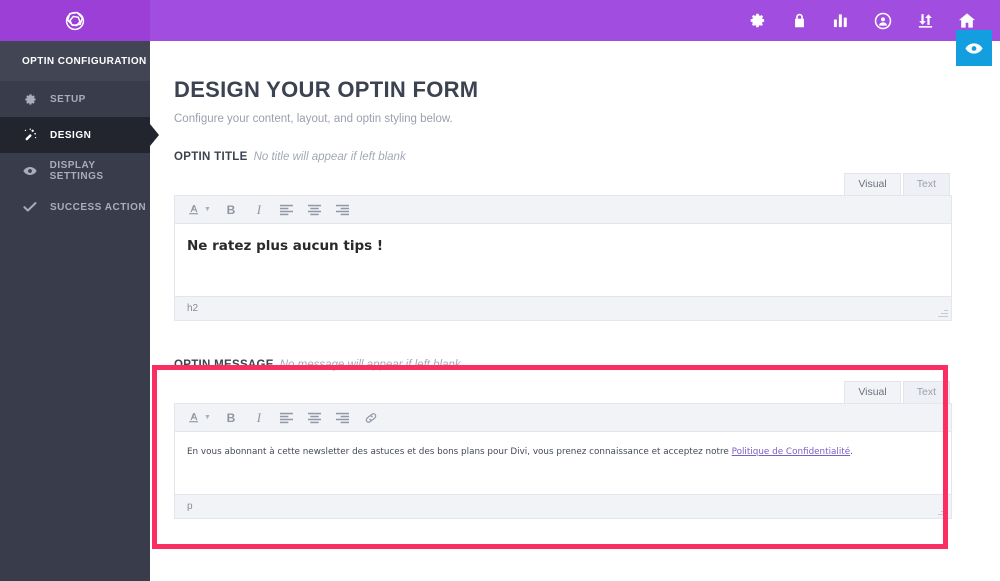 This screenshot has width=1000, height=581. I want to click on sidebar-item-design: DESIGN, so click(75, 135).